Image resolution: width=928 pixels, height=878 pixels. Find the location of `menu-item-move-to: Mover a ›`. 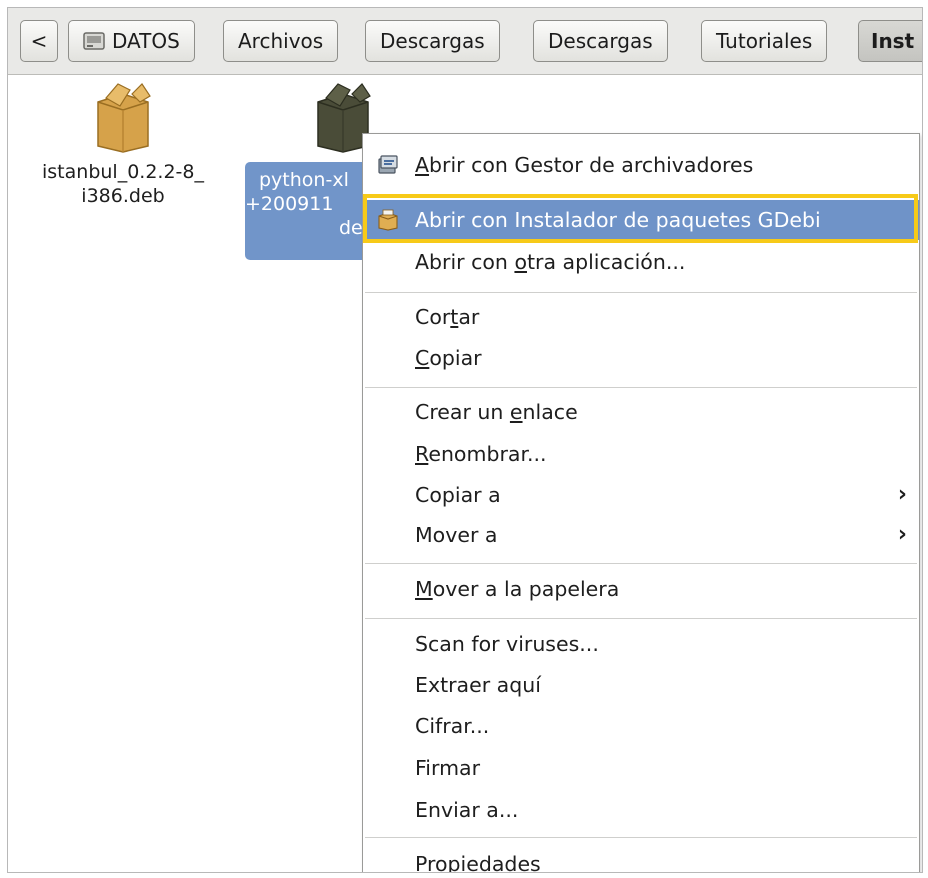

menu-item-move-to: Mover a › is located at coordinates (641, 535).